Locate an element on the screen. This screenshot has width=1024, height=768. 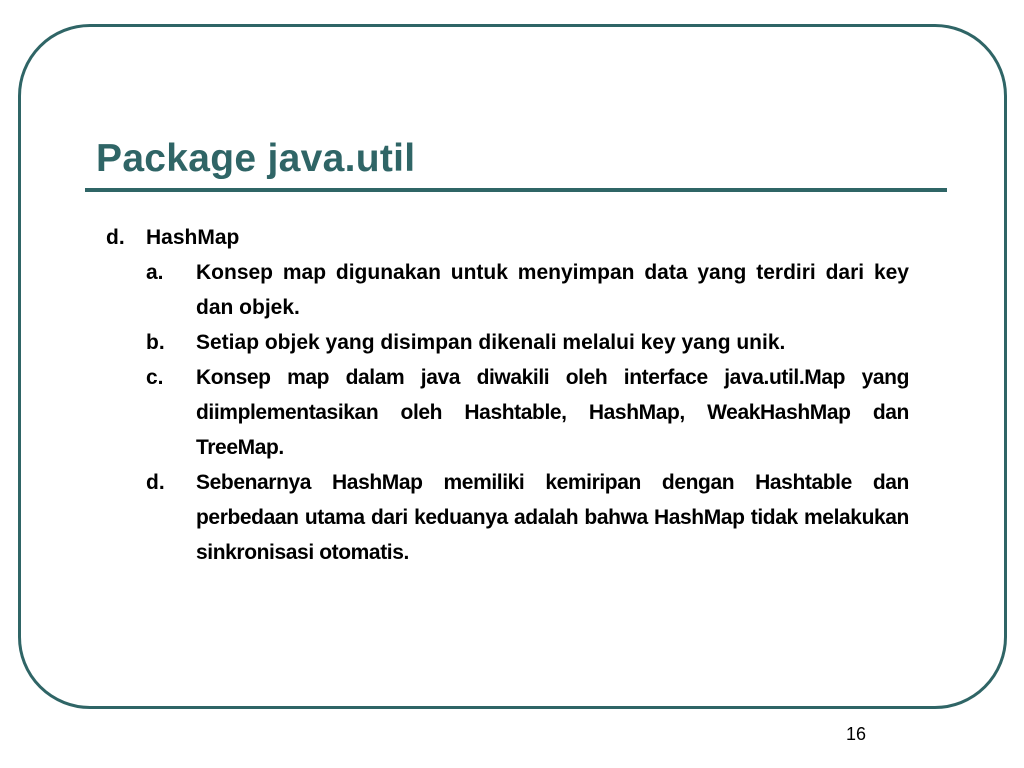
list-item-marker: d. is located at coordinates (155, 482).